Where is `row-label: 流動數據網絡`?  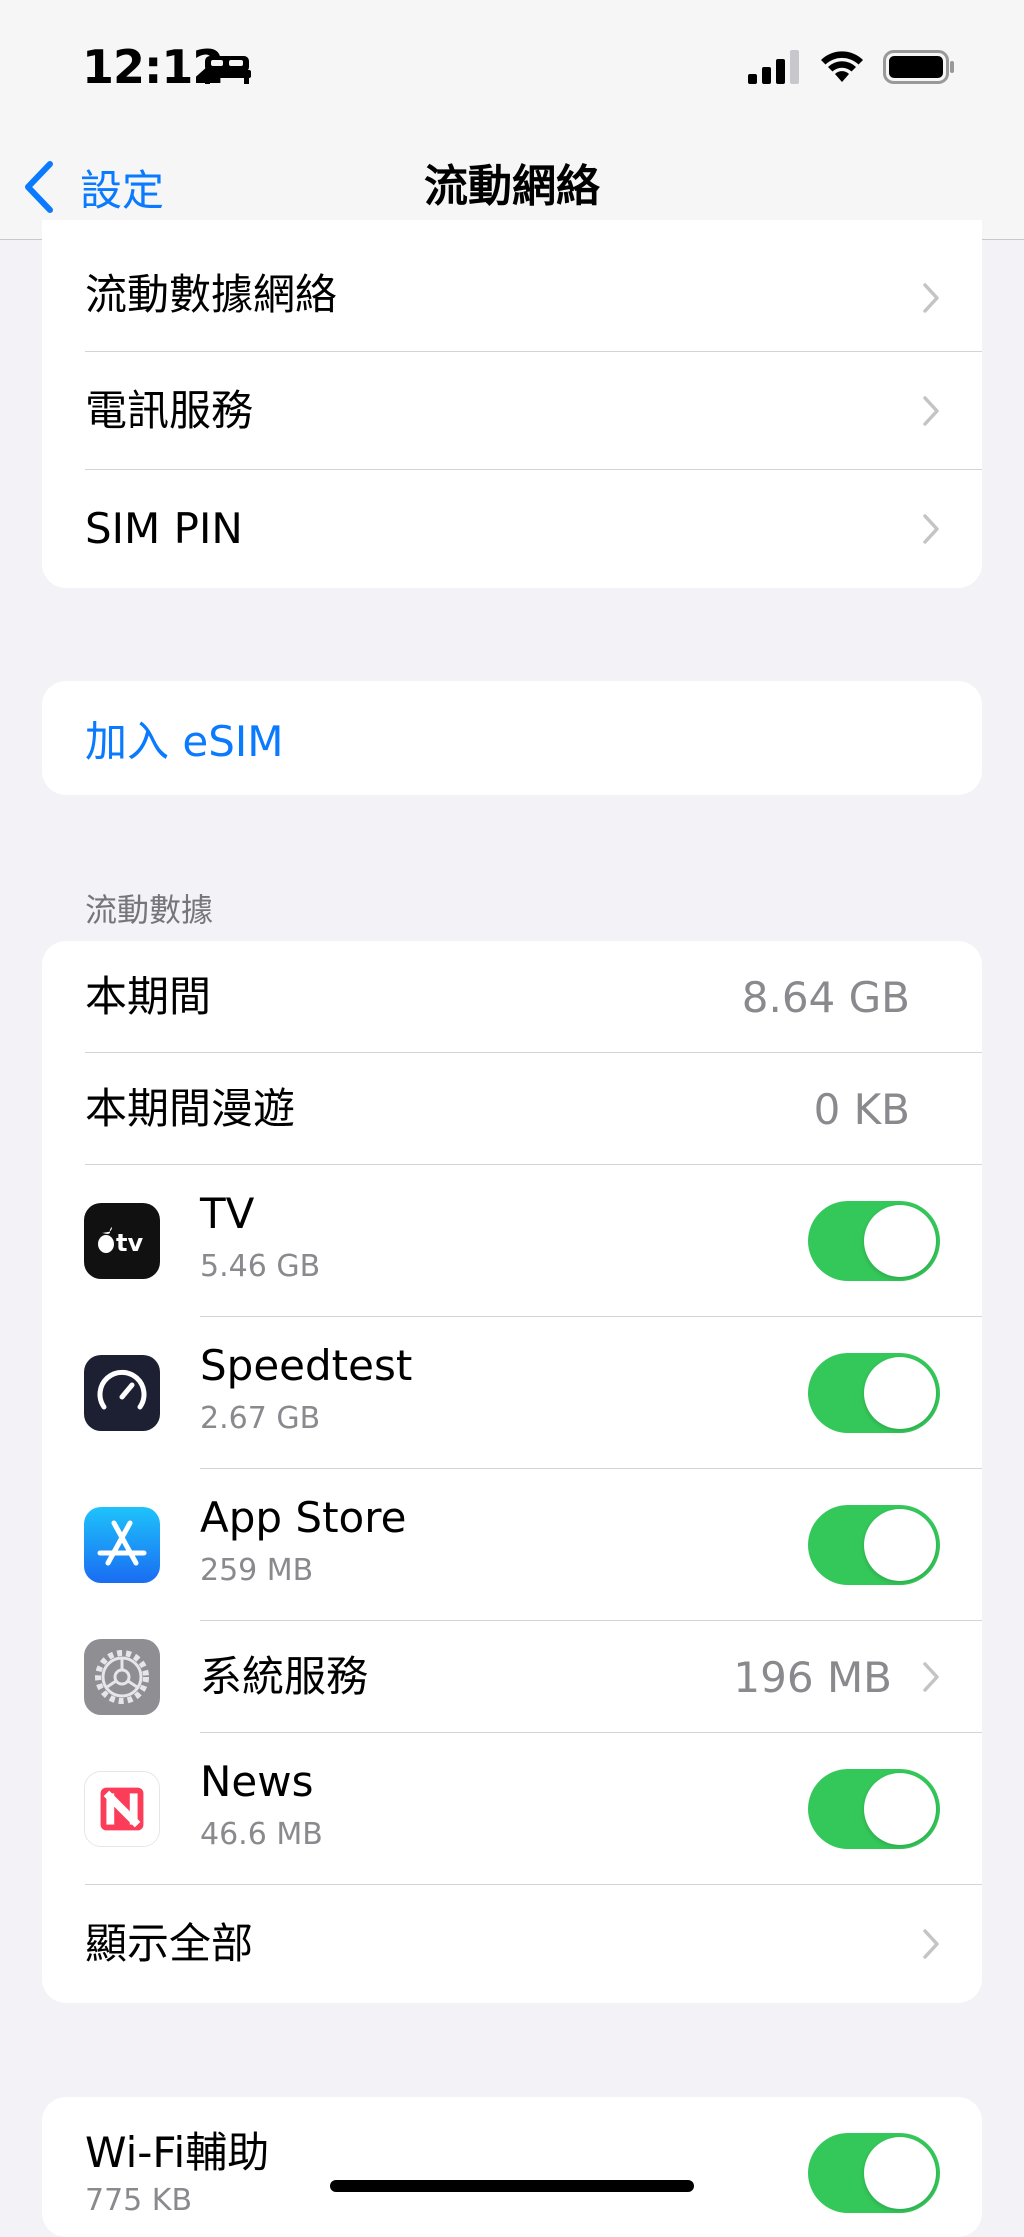 row-label: 流動數據網絡 is located at coordinates (211, 294).